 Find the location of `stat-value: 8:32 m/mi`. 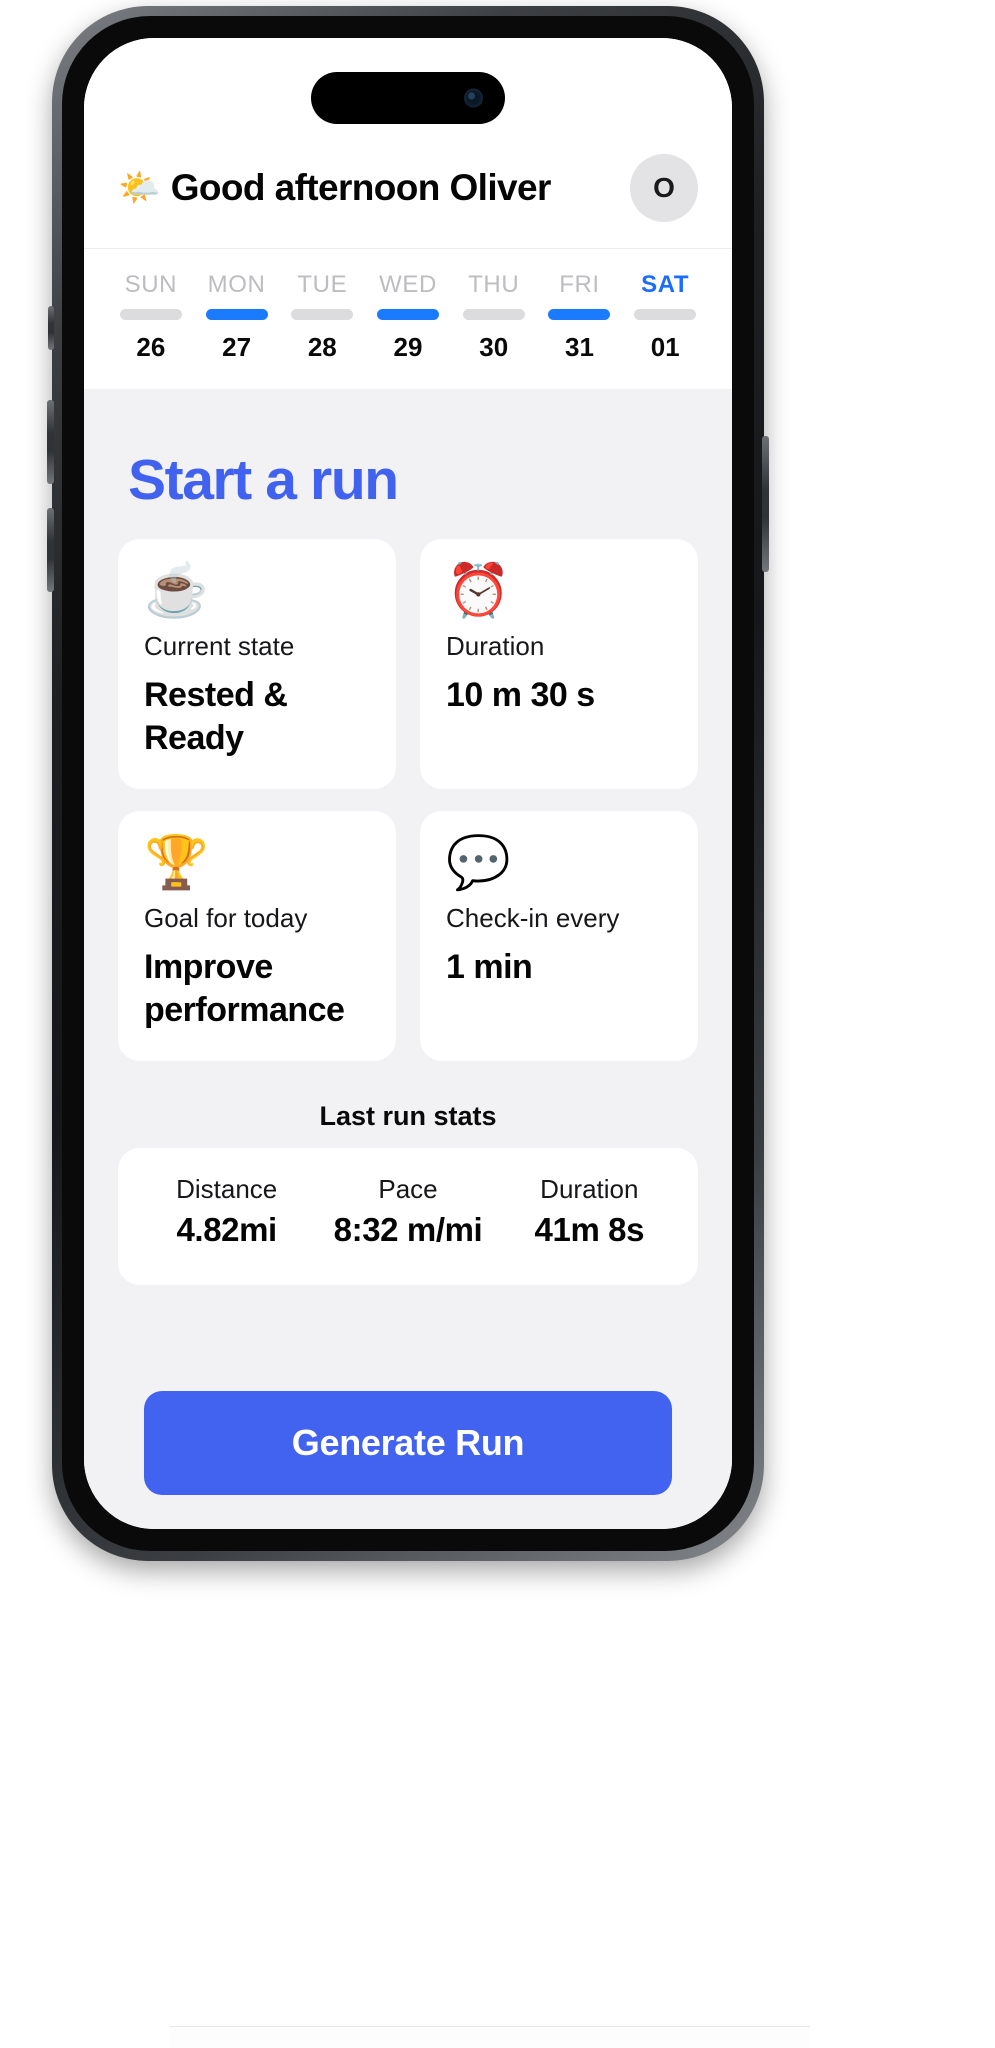

stat-value: 8:32 m/mi is located at coordinates (408, 1229).